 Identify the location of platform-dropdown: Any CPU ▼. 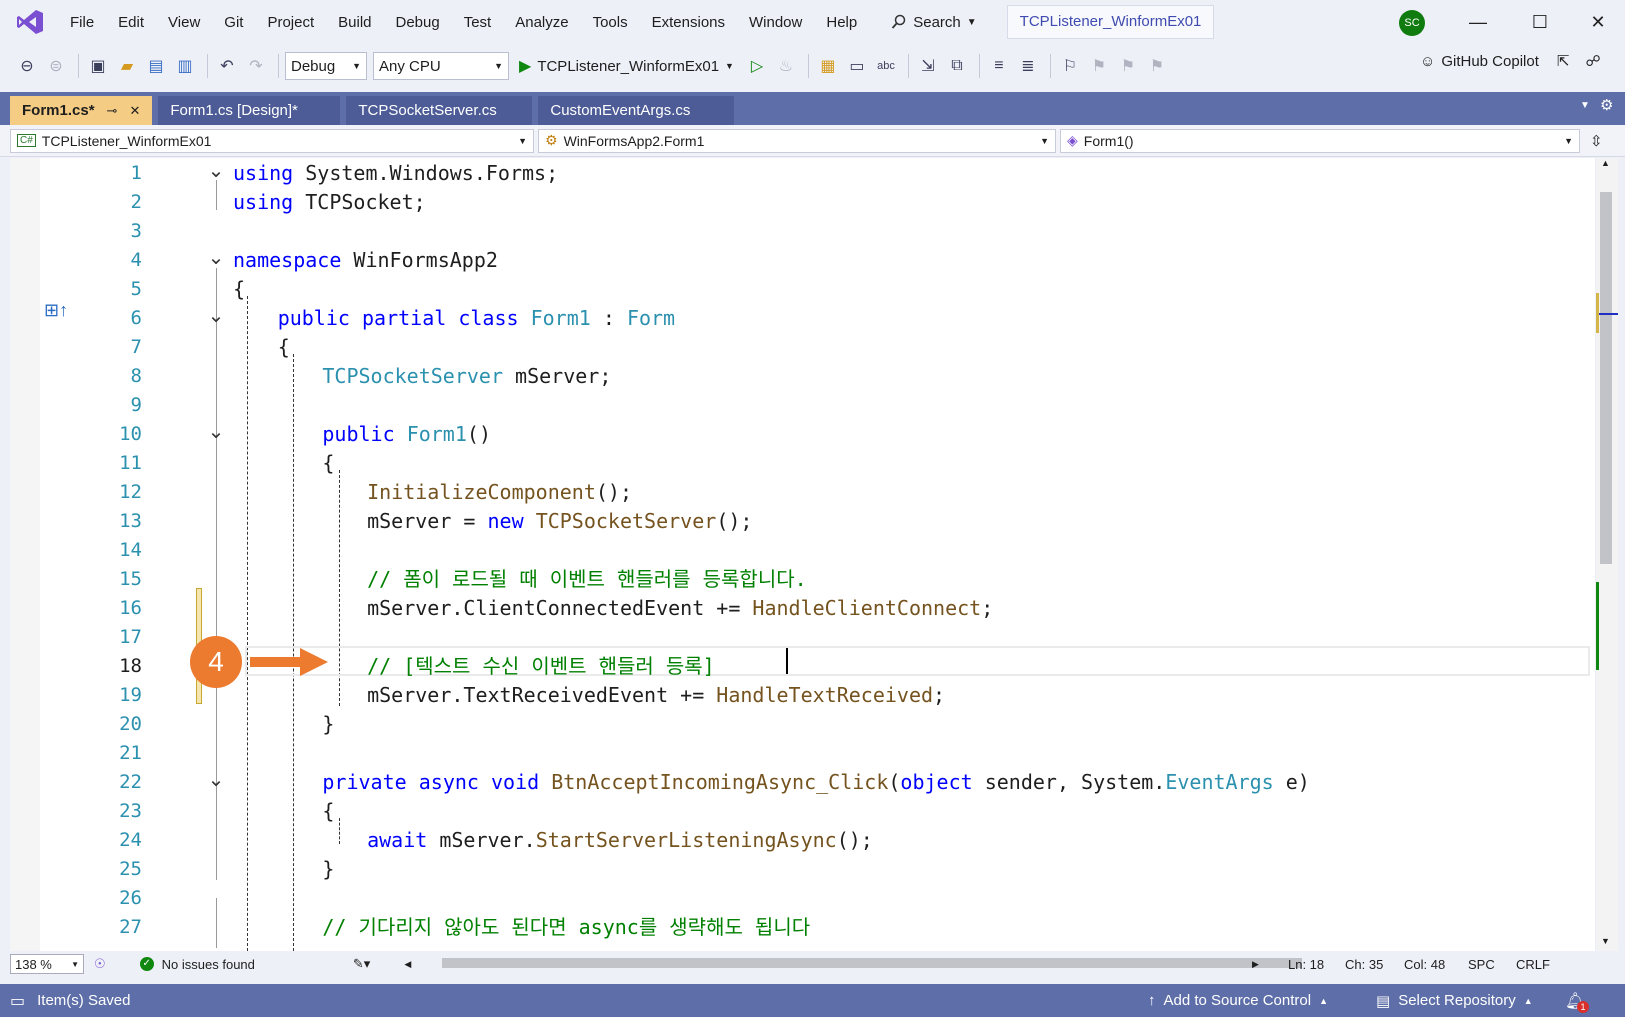
(441, 66).